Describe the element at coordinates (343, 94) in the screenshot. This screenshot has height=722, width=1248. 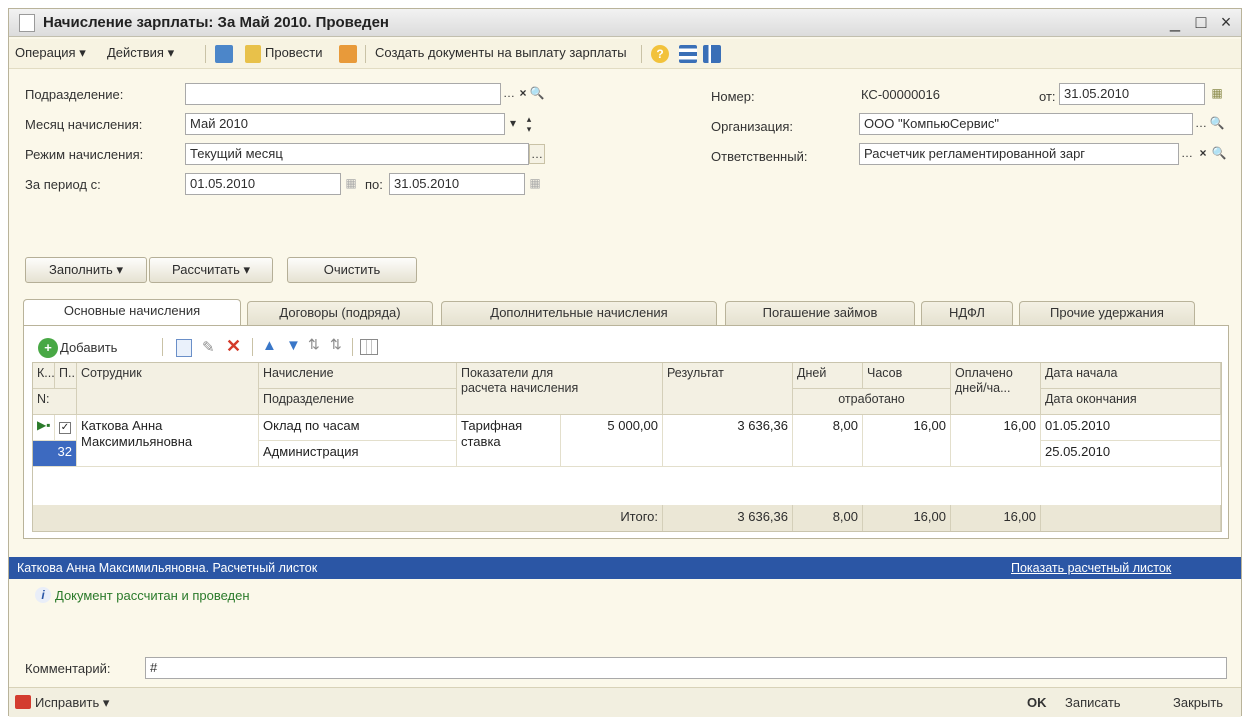
I see `division-field` at that location.